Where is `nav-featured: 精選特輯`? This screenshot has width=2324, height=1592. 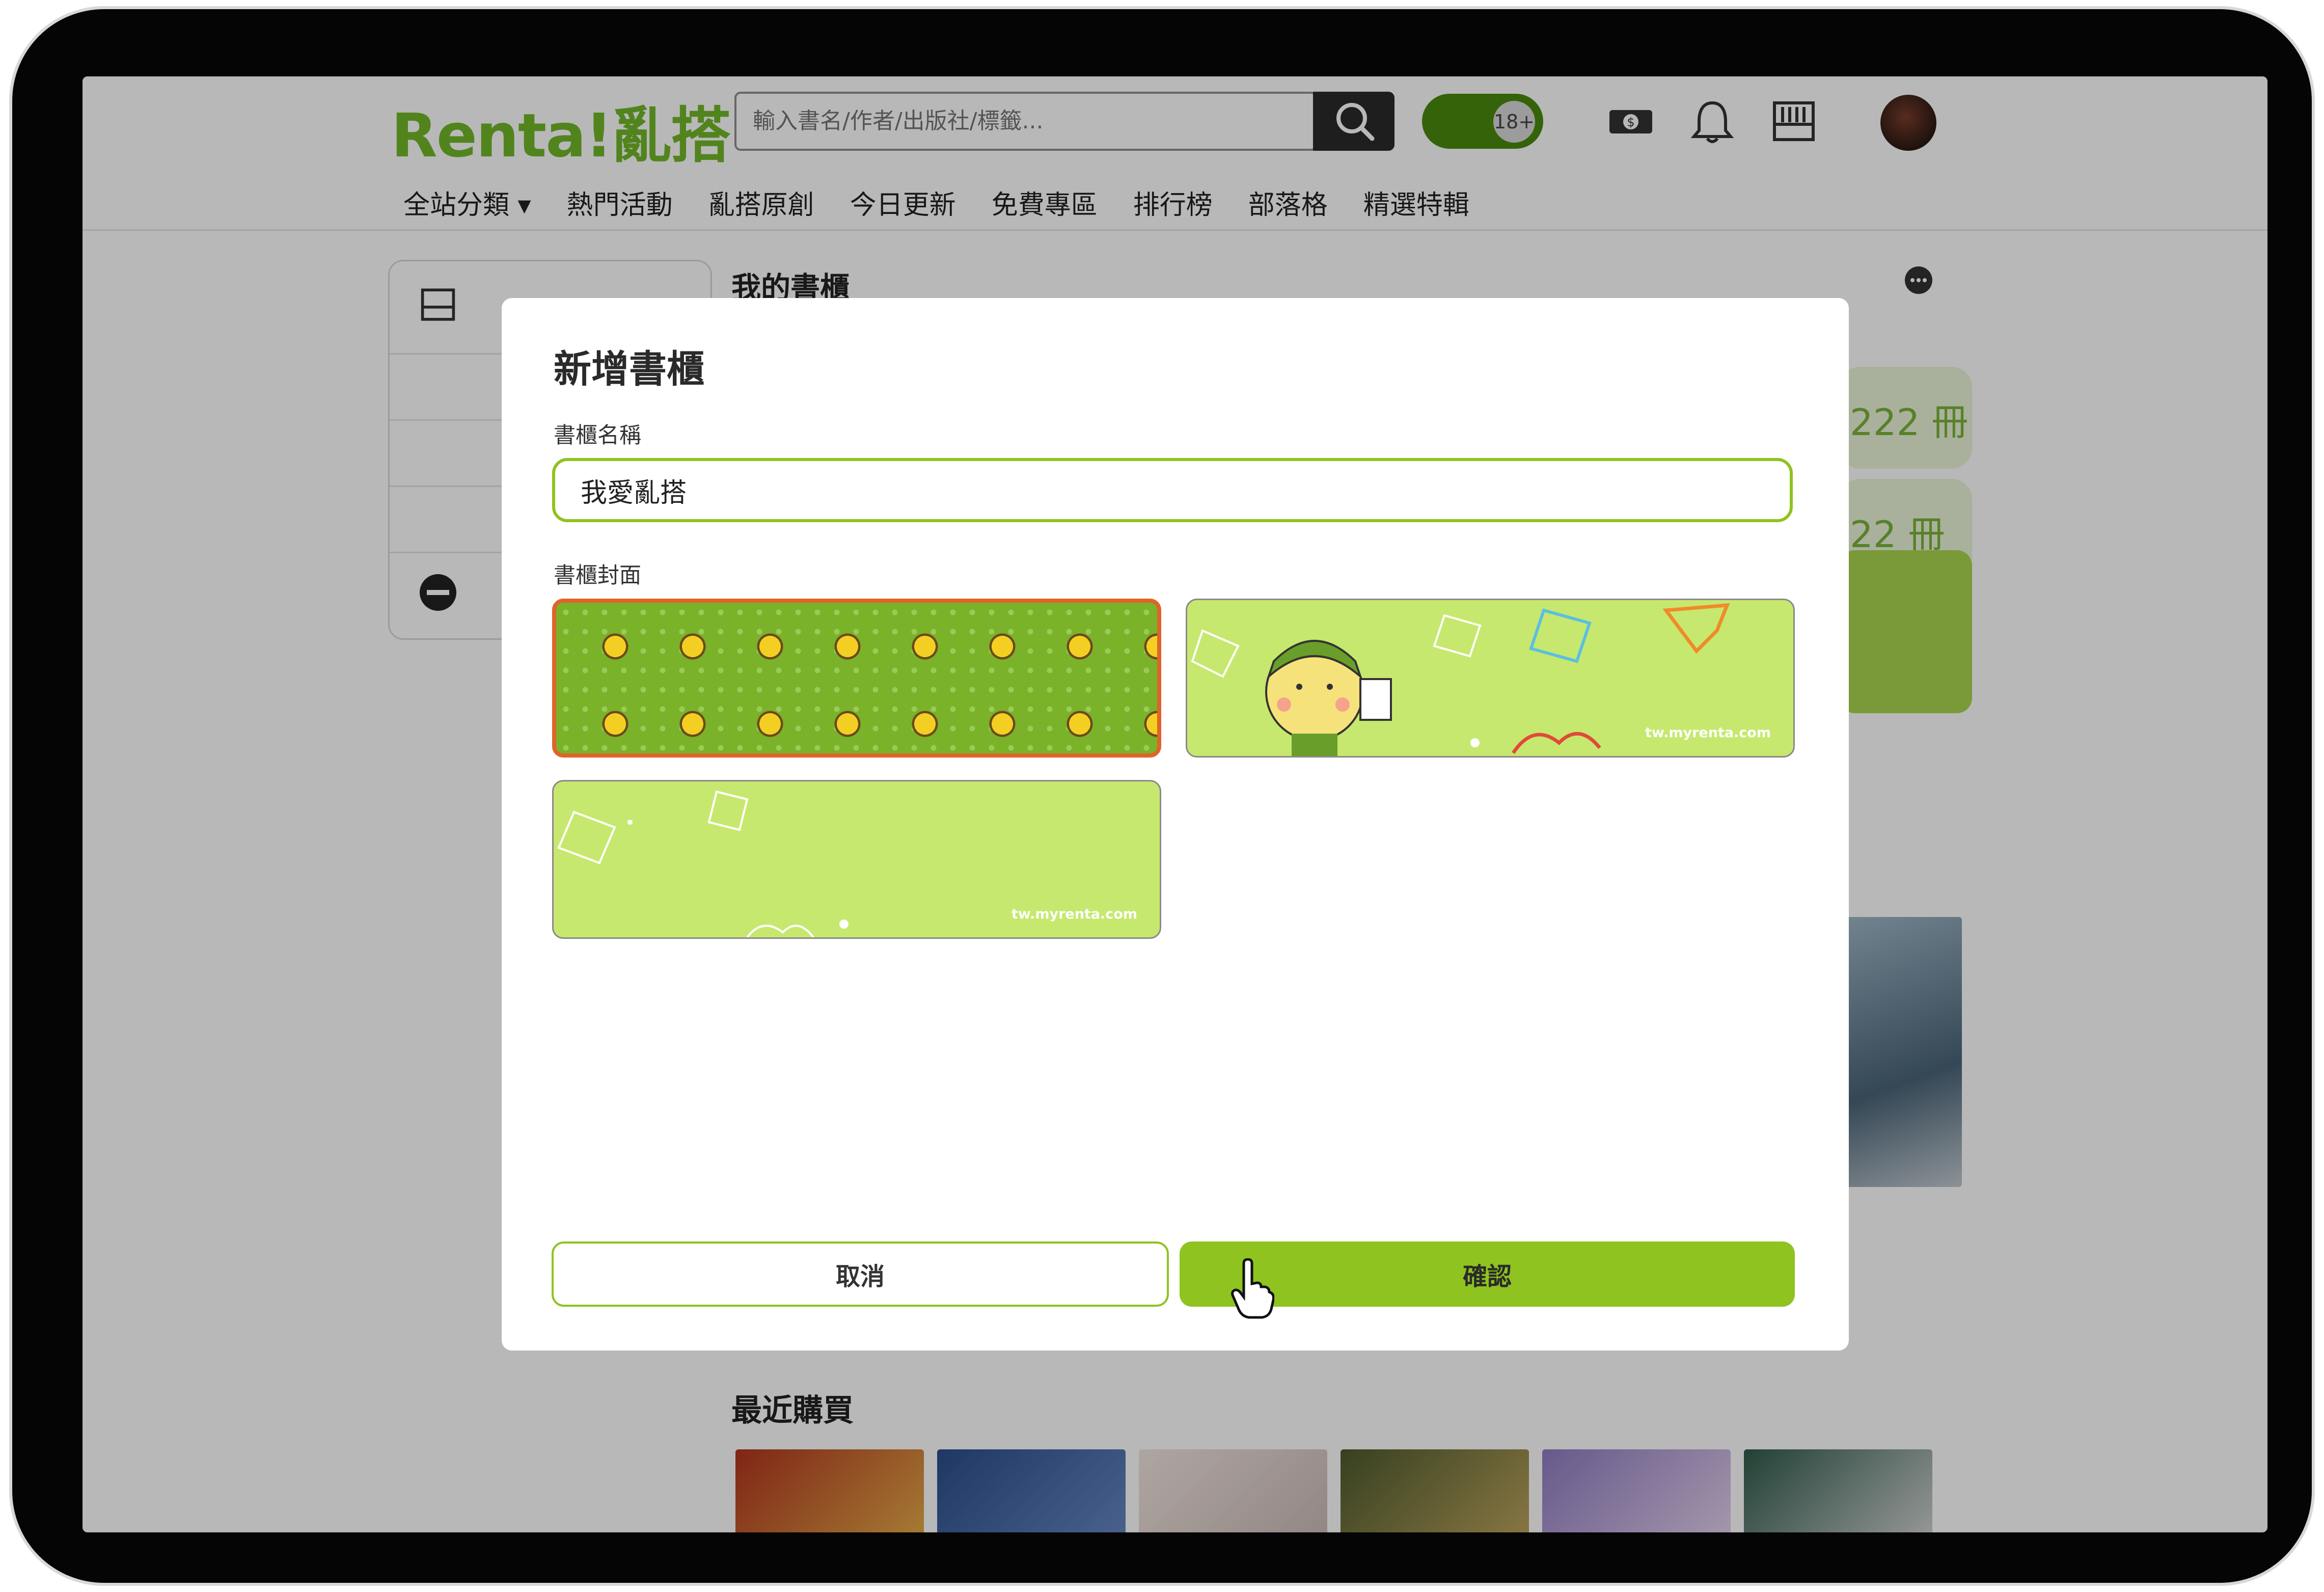 nav-featured: 精選特輯 is located at coordinates (1416, 202).